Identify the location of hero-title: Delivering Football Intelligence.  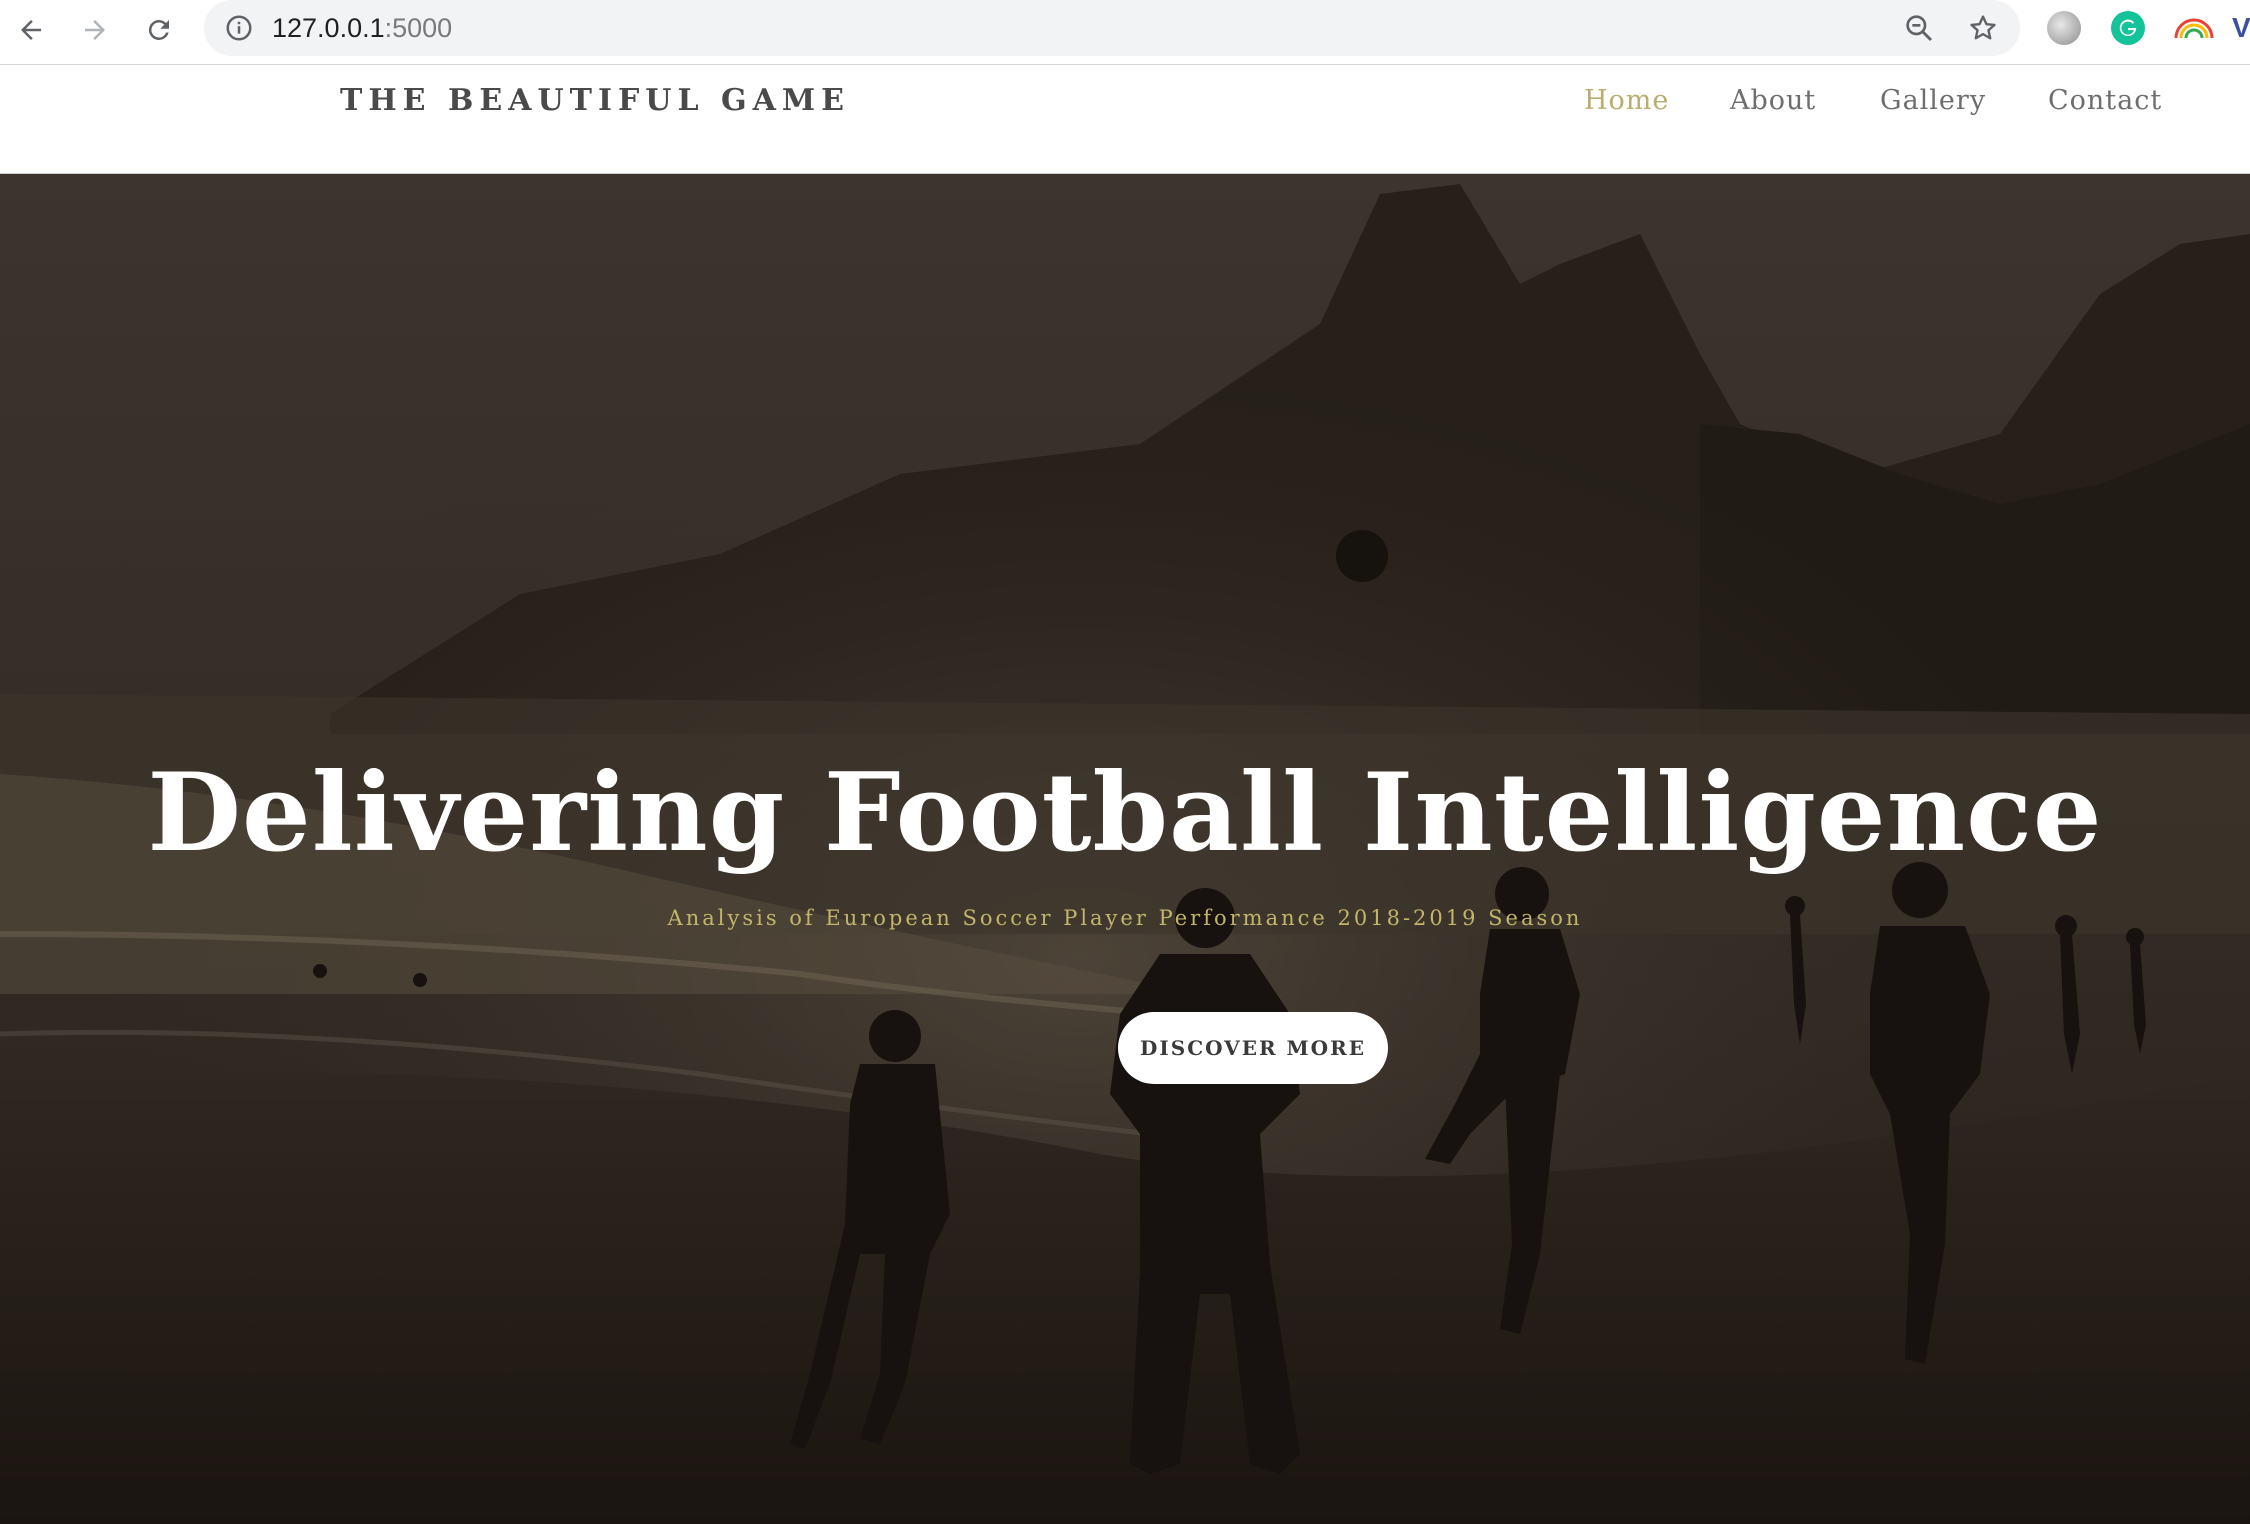
(1125, 813).